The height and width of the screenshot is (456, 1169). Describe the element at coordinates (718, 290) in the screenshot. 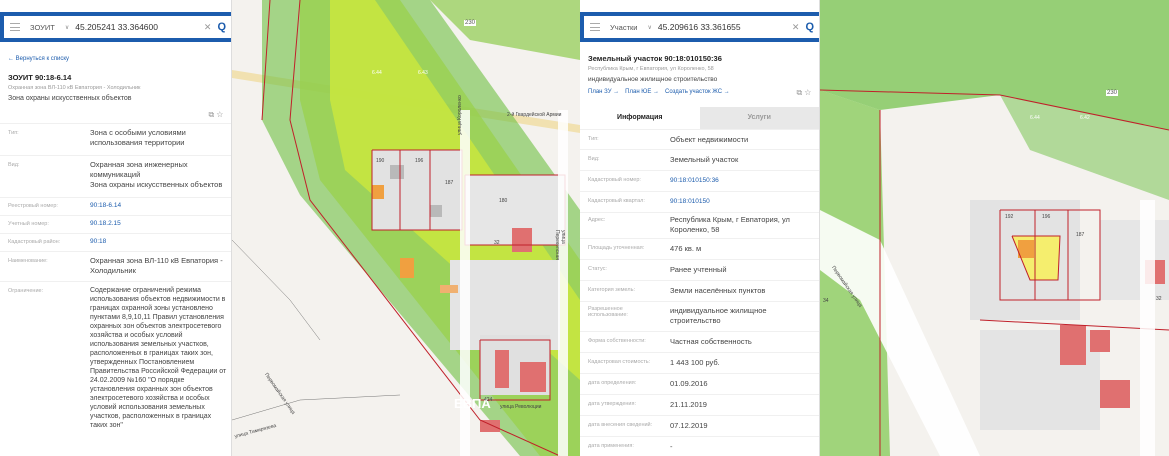

I see `attr-value: Земли населённых пунктов` at that location.